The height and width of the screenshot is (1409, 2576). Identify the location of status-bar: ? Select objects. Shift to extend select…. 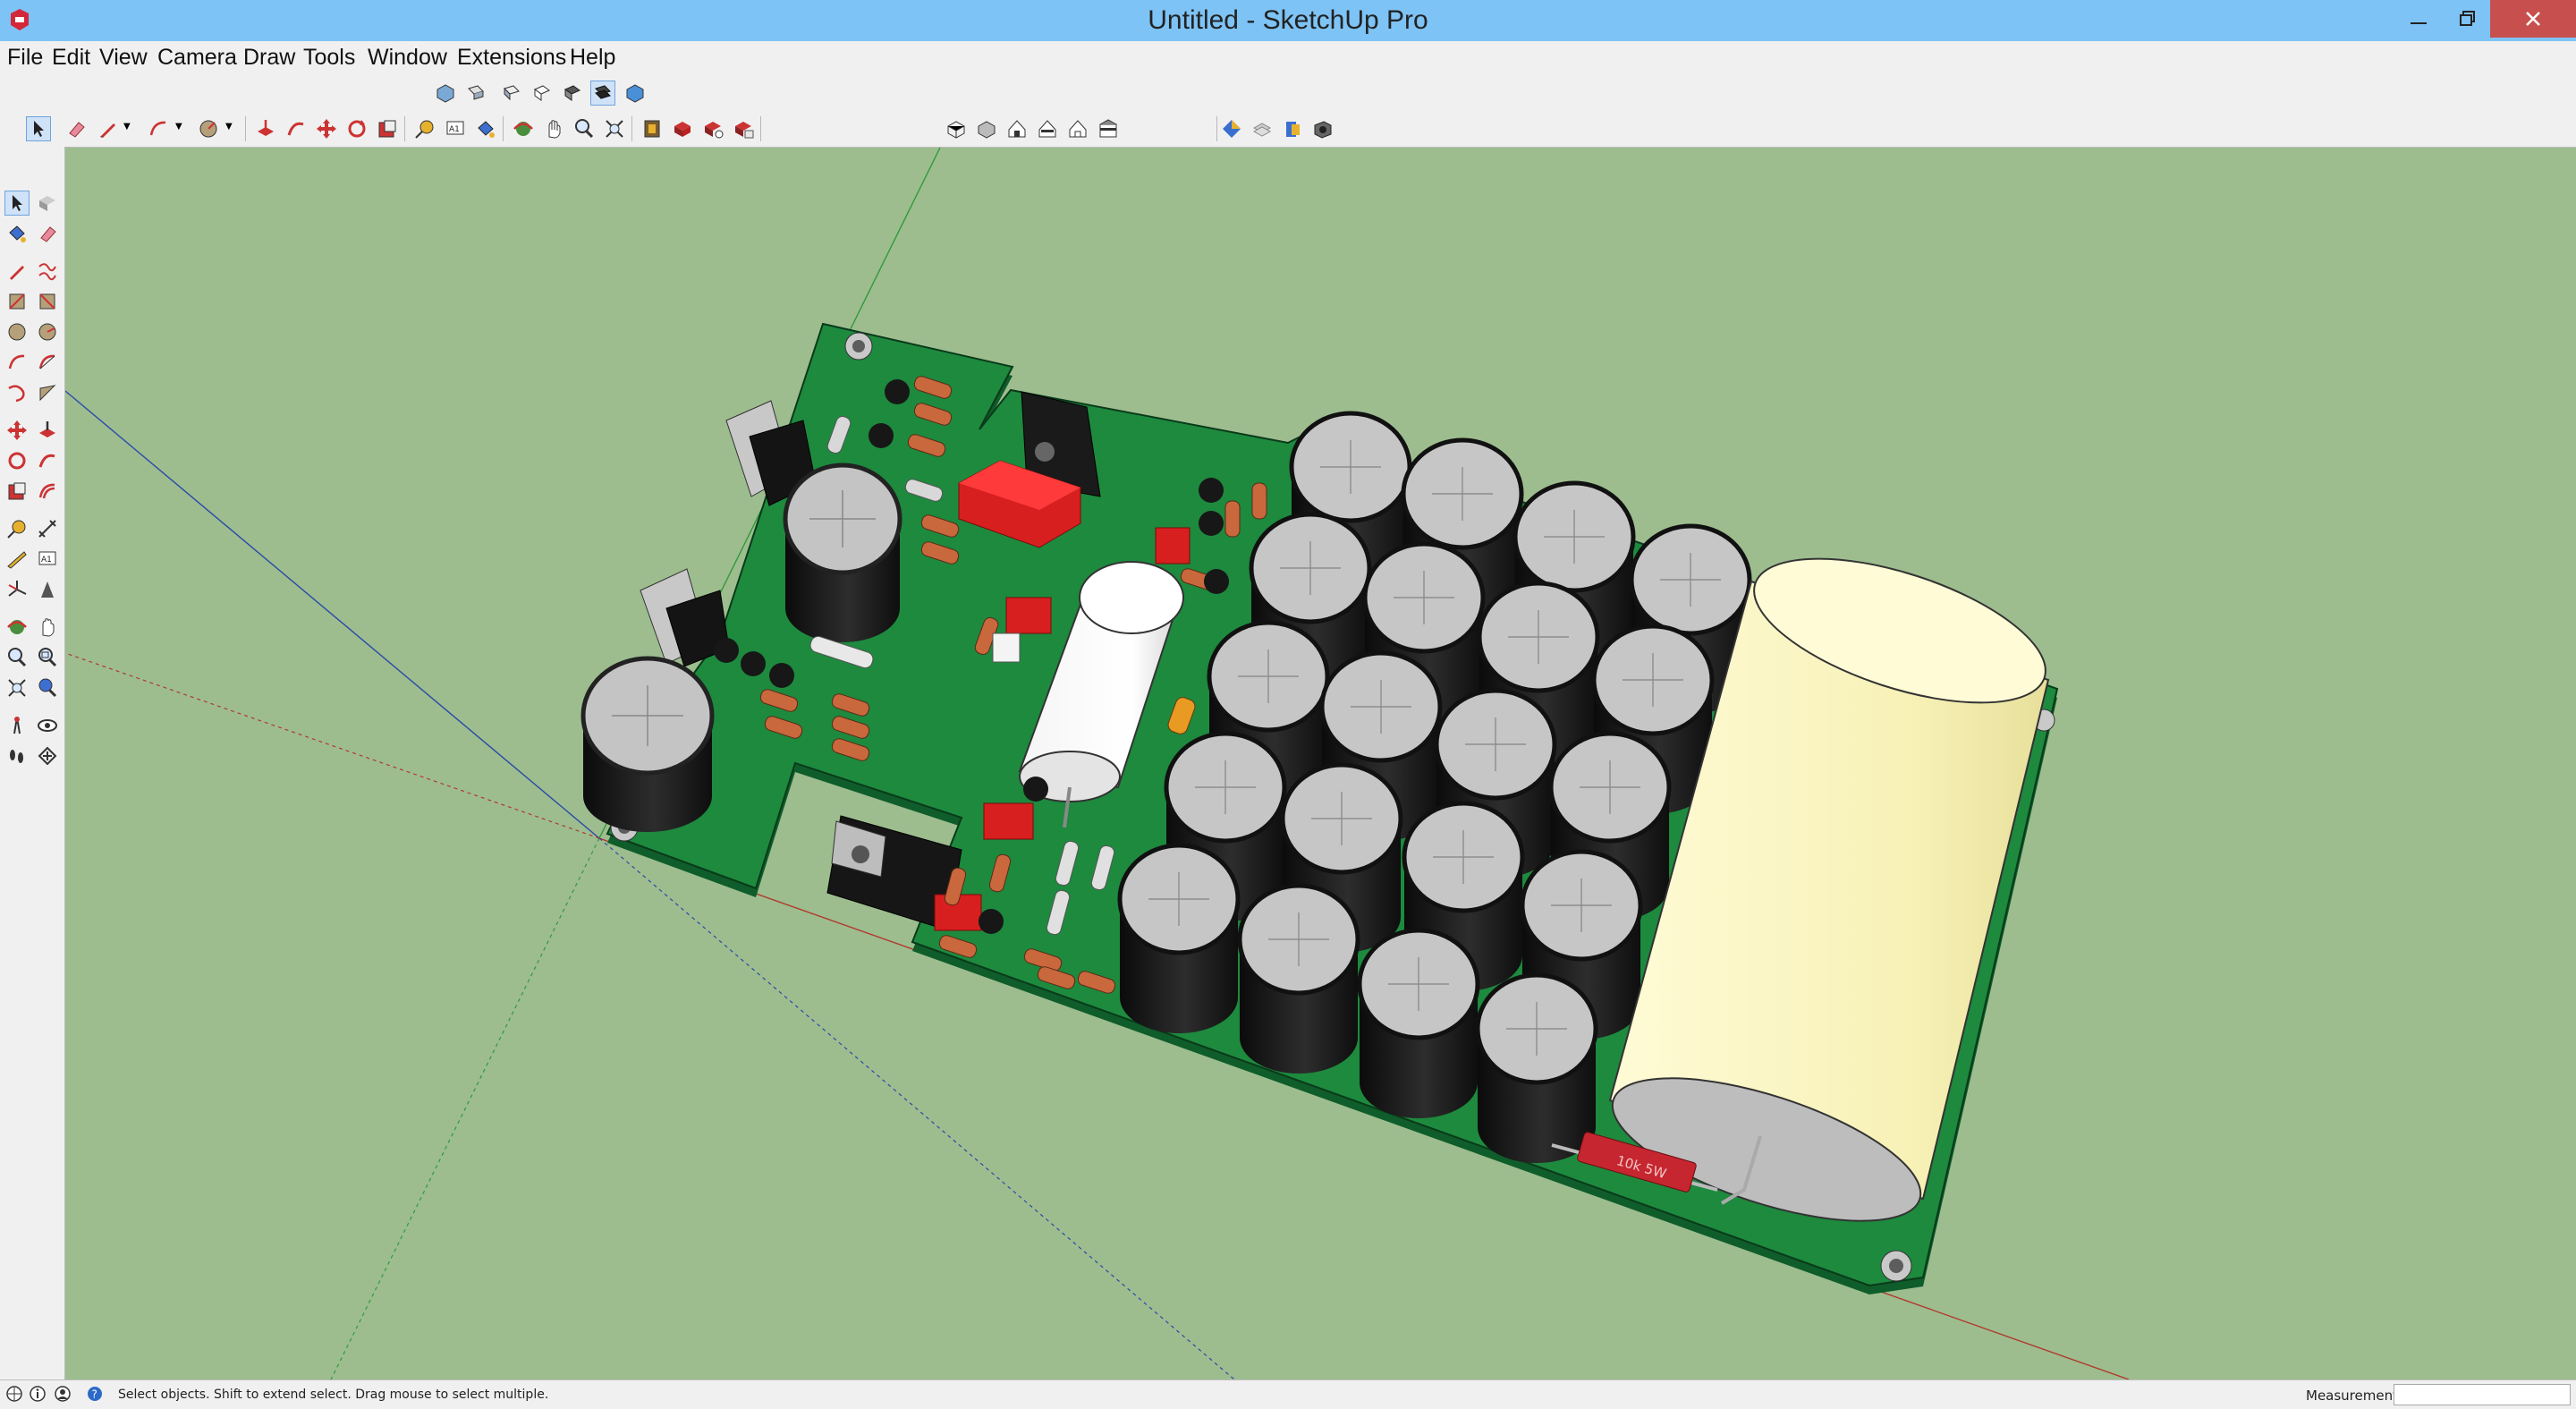
(1288, 1394).